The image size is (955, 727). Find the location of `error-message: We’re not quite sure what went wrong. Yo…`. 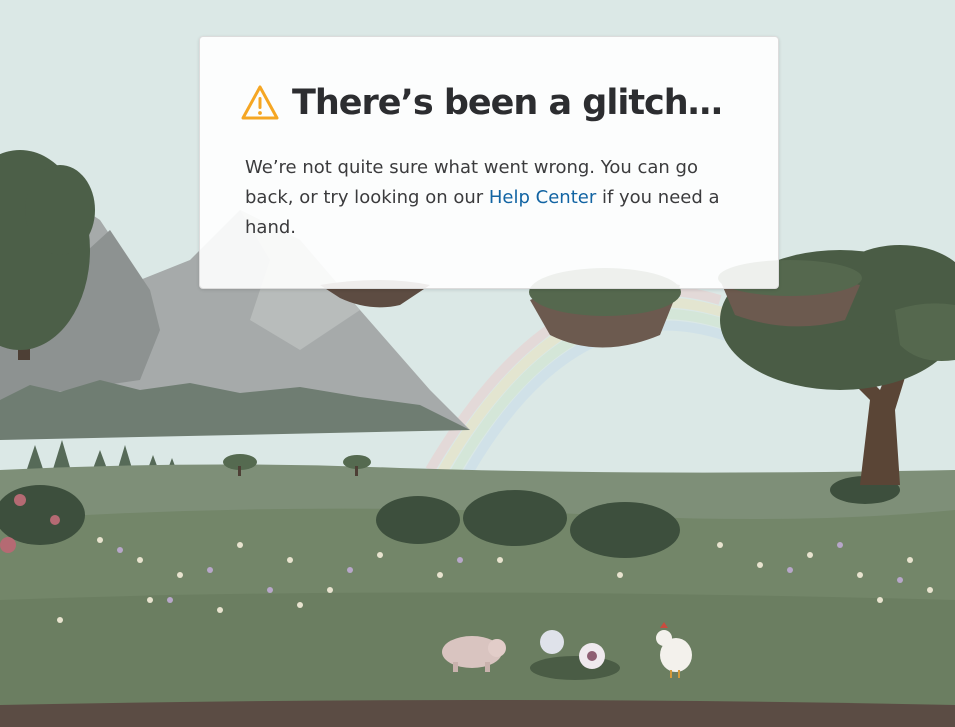

error-message: We’re not quite sure what went wrong. Yo… is located at coordinates (485, 198).